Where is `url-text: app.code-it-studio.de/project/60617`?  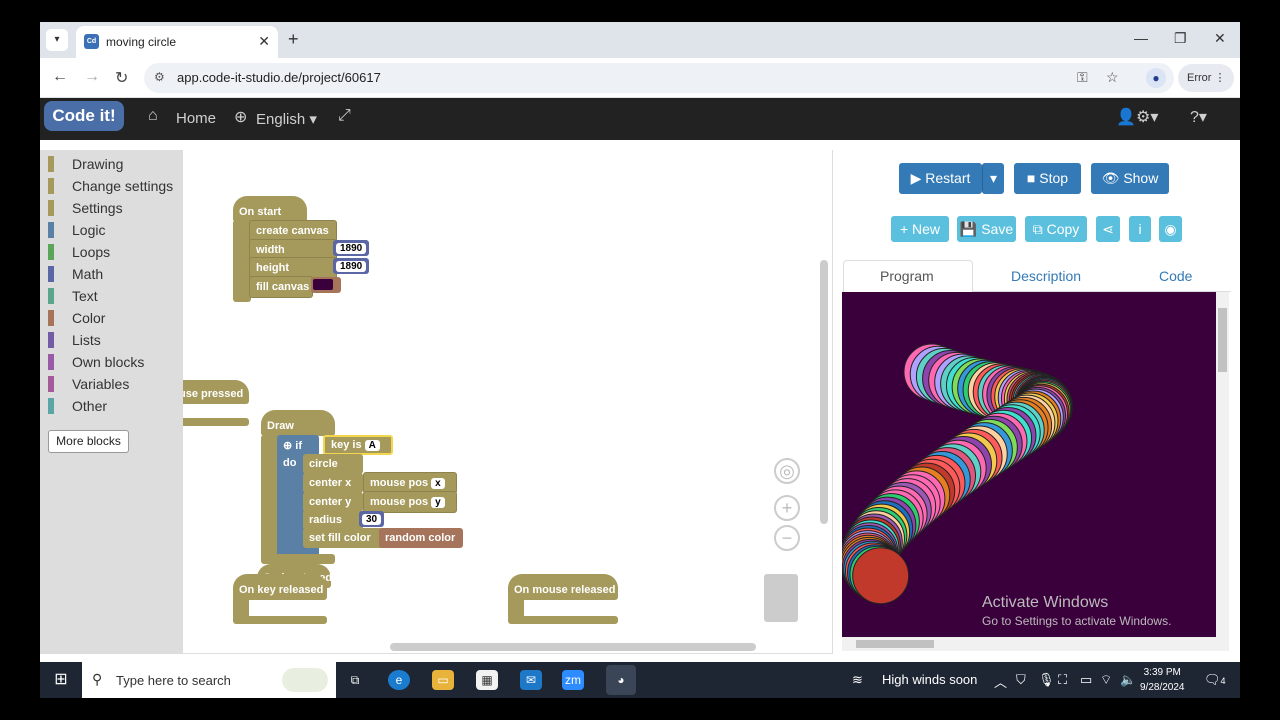 url-text: app.code-it-studio.de/project/60617 is located at coordinates (279, 77).